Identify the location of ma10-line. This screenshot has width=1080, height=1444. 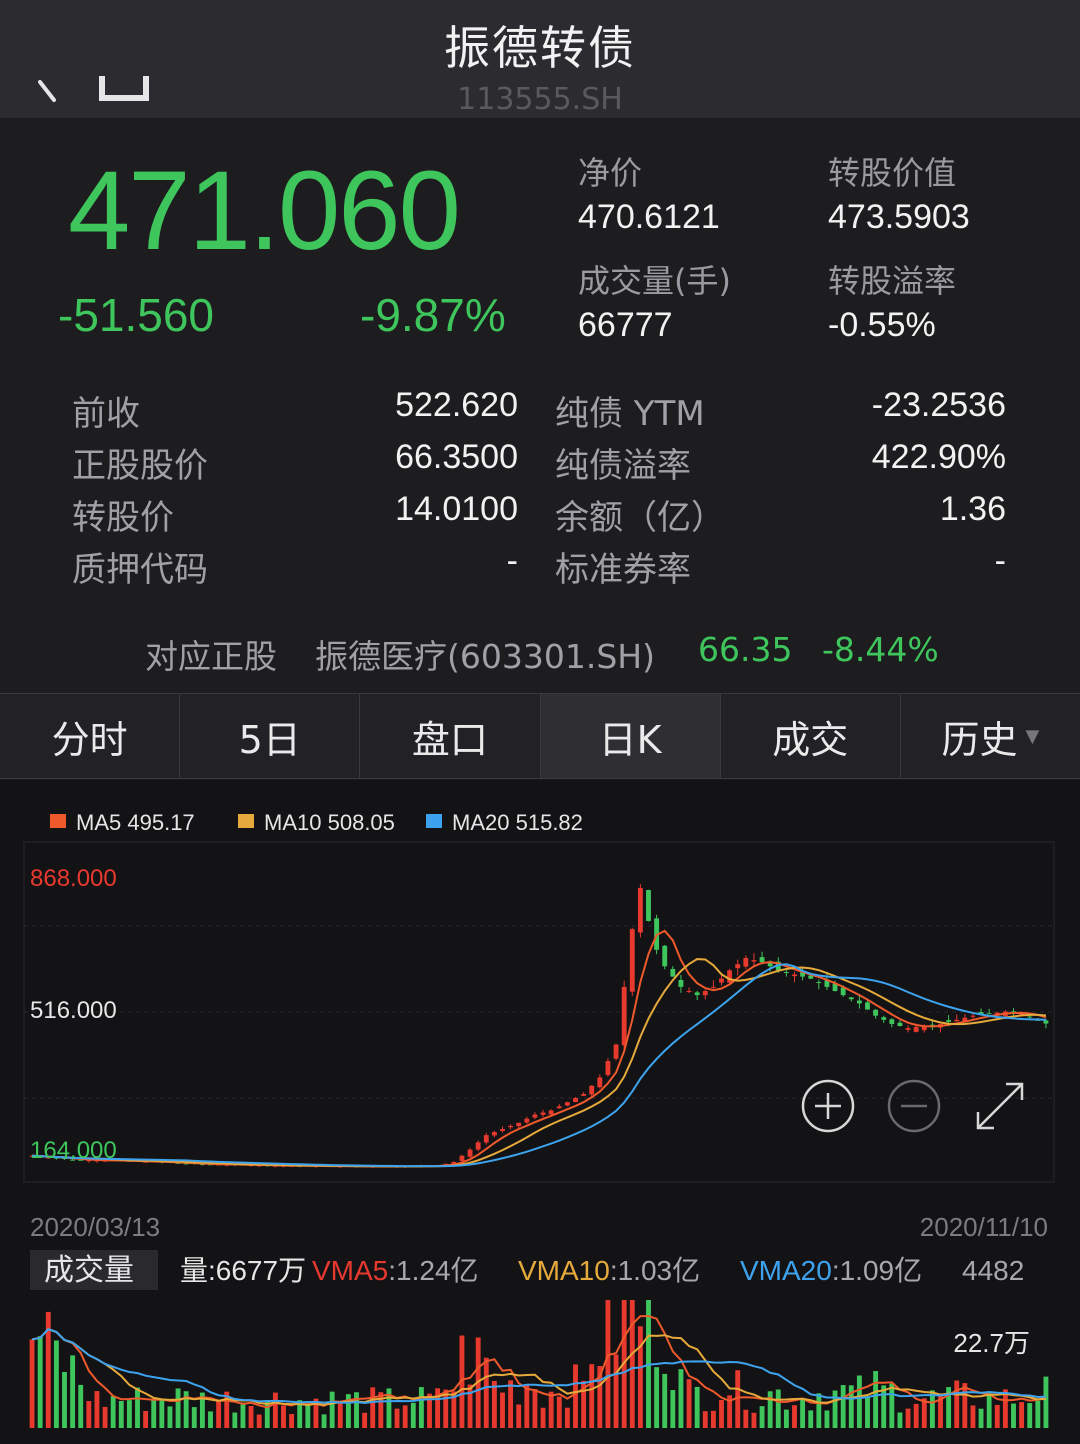
(539, 1063).